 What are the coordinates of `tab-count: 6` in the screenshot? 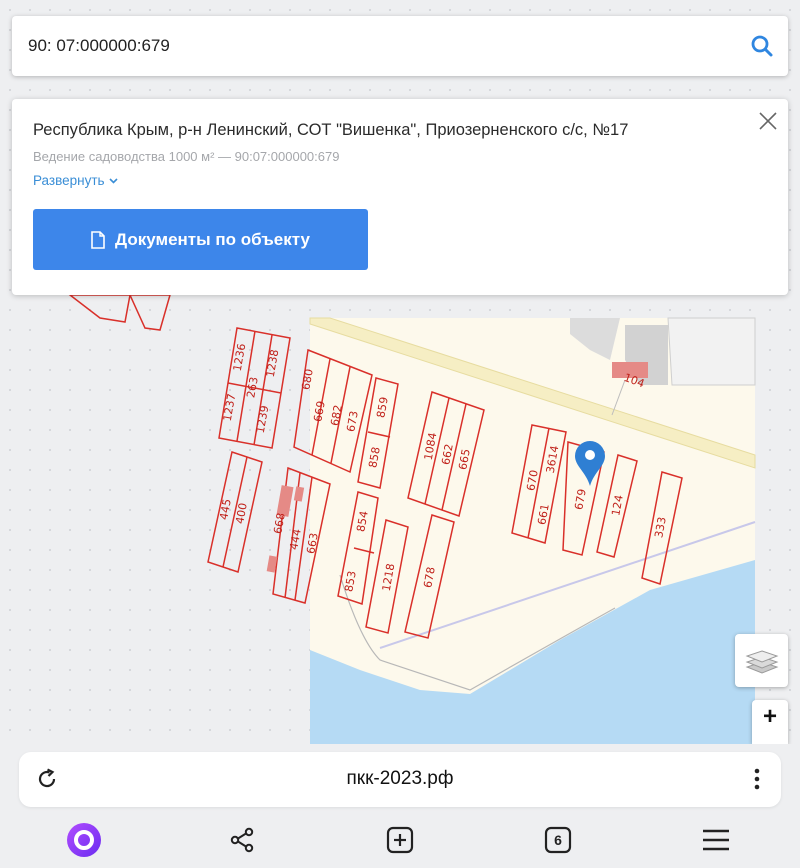 It's located at (558, 840).